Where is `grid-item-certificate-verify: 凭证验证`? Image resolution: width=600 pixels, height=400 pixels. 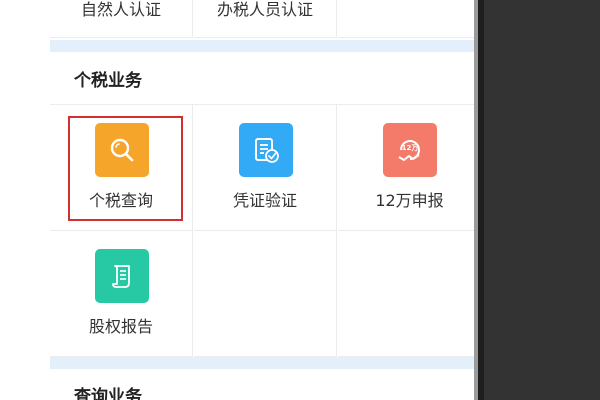 grid-item-certificate-verify: 凭证验证 is located at coordinates (265, 168).